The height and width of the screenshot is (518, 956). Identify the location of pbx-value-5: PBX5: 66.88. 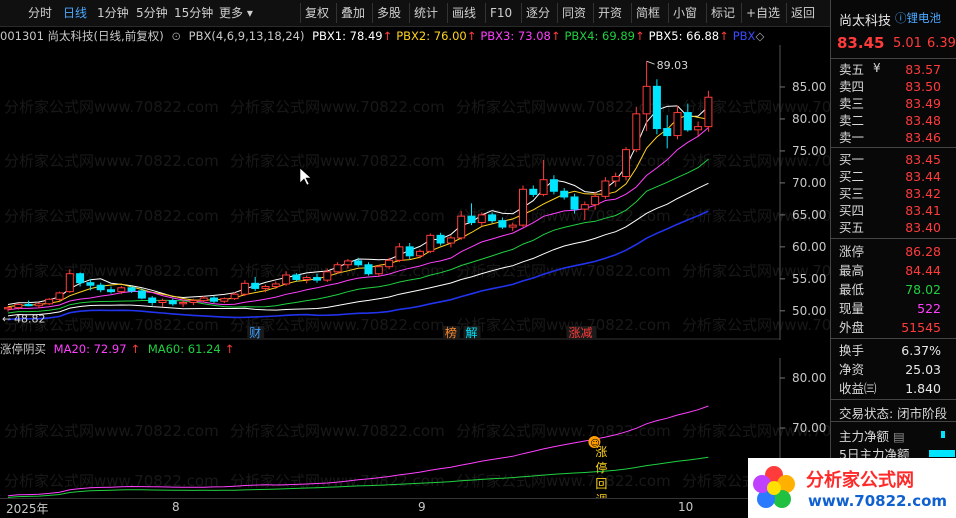
(684, 36).